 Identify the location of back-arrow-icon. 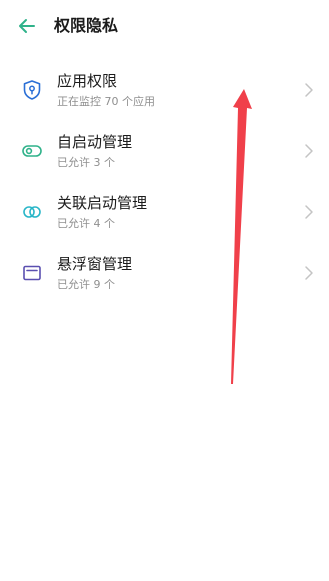
(27, 26).